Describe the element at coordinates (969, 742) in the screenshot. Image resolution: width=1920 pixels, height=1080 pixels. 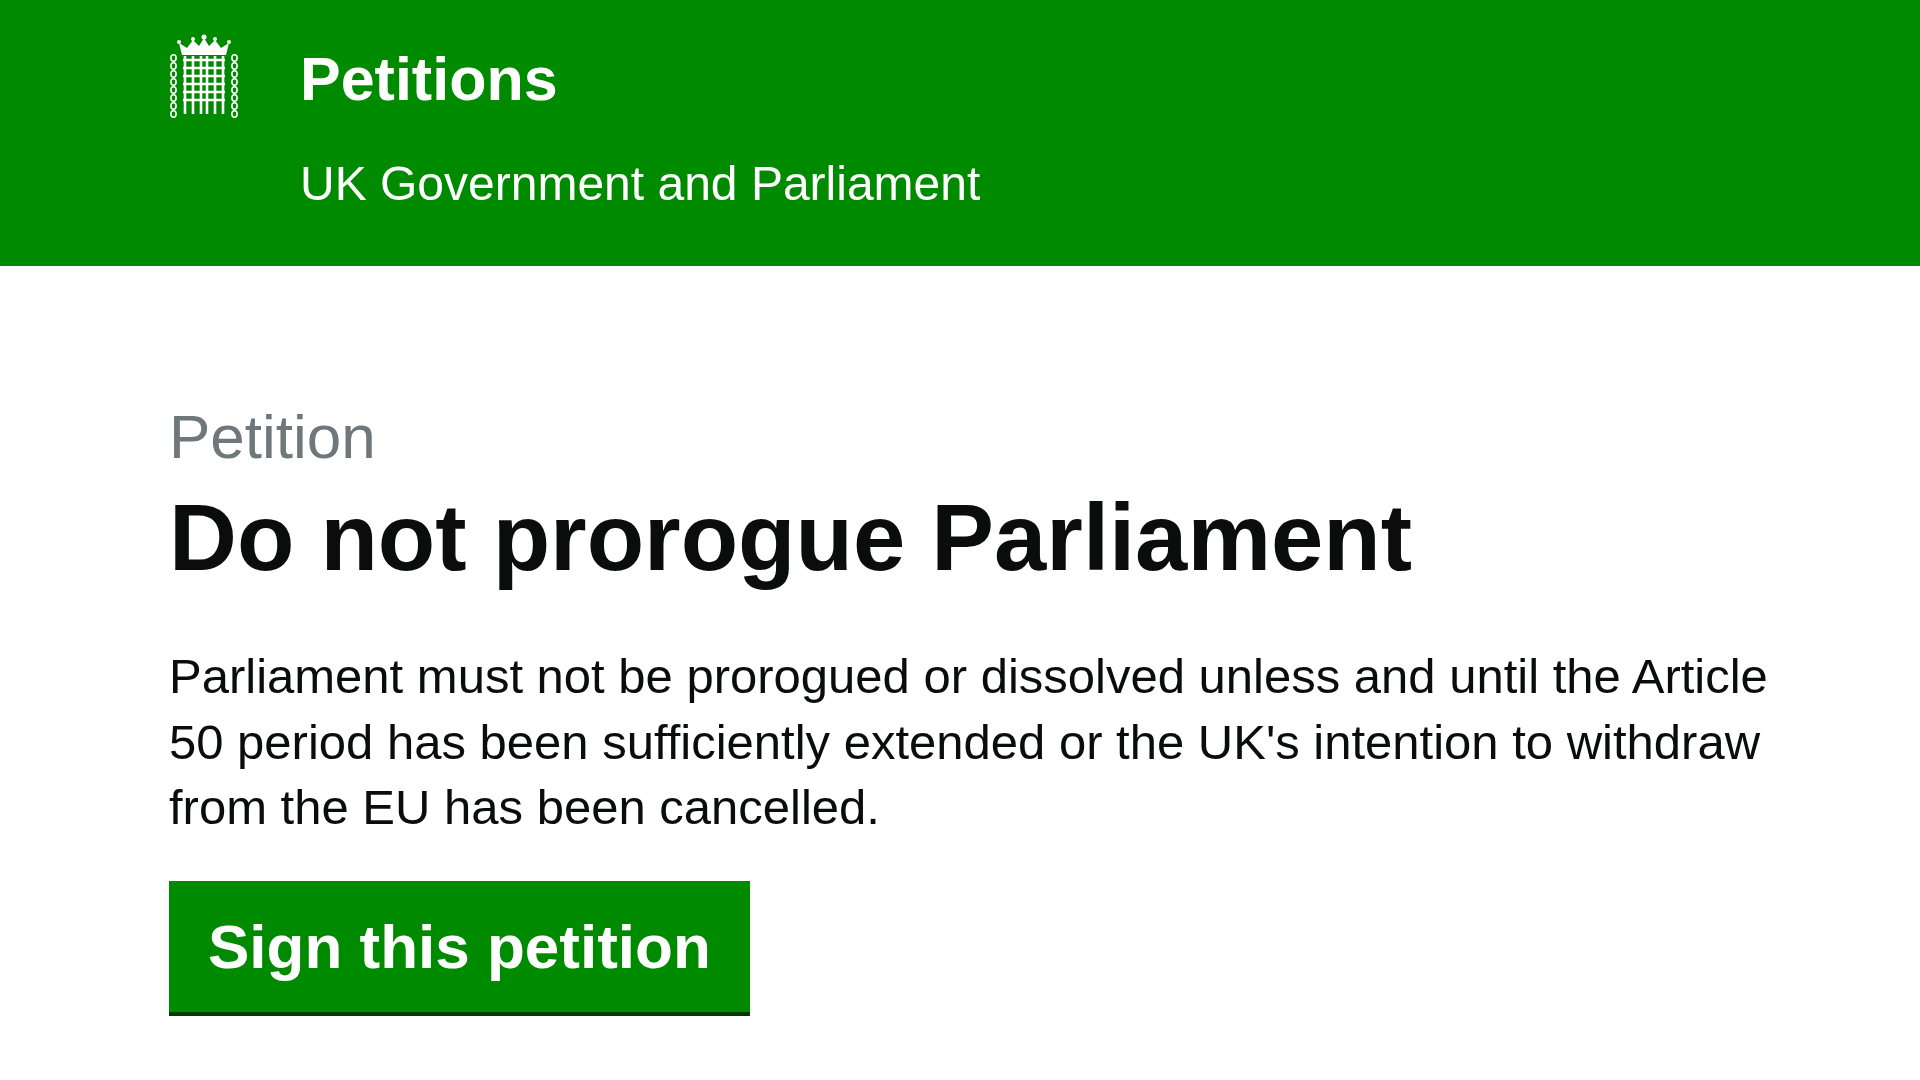
I see `petition-description: Parliament must not be prorogued or dissolved unless and until the Article 50 period has been sufficiently extended or the UK's intention to withdraw from the EU has been cancelled.` at that location.